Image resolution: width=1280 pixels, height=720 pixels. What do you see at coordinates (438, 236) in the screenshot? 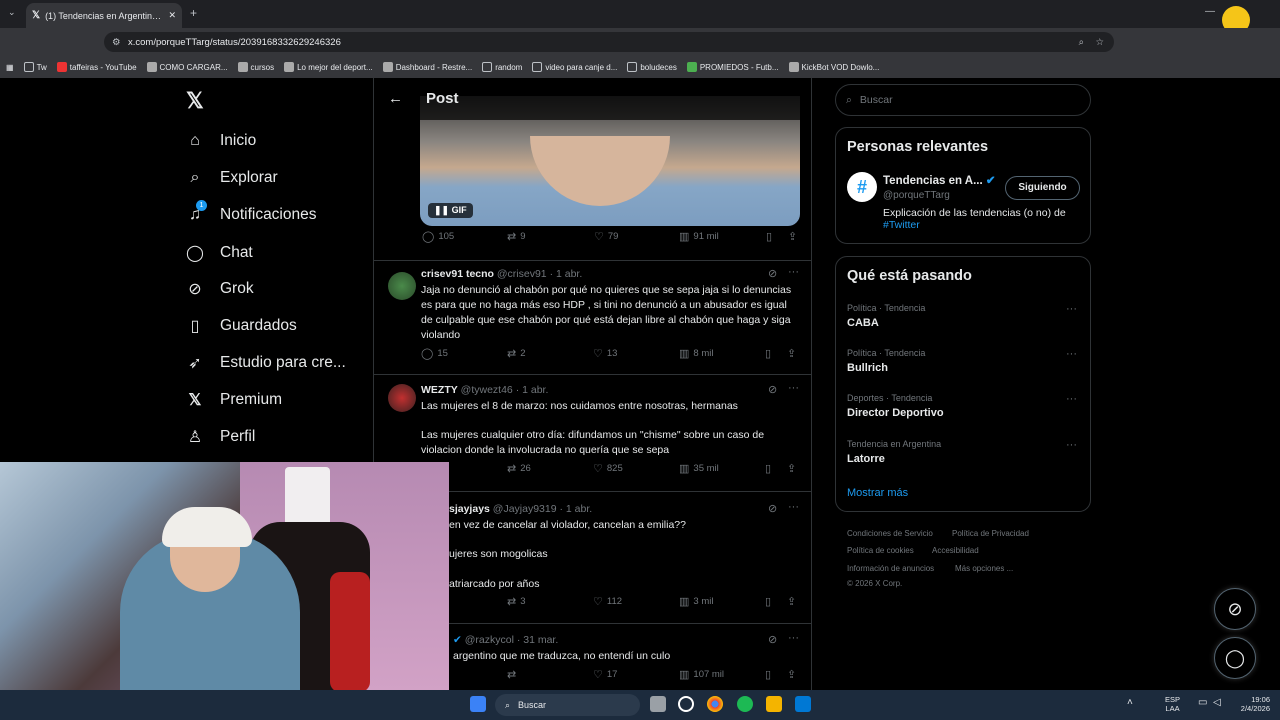
I see `reply-button: ◯ 105` at bounding box center [438, 236].